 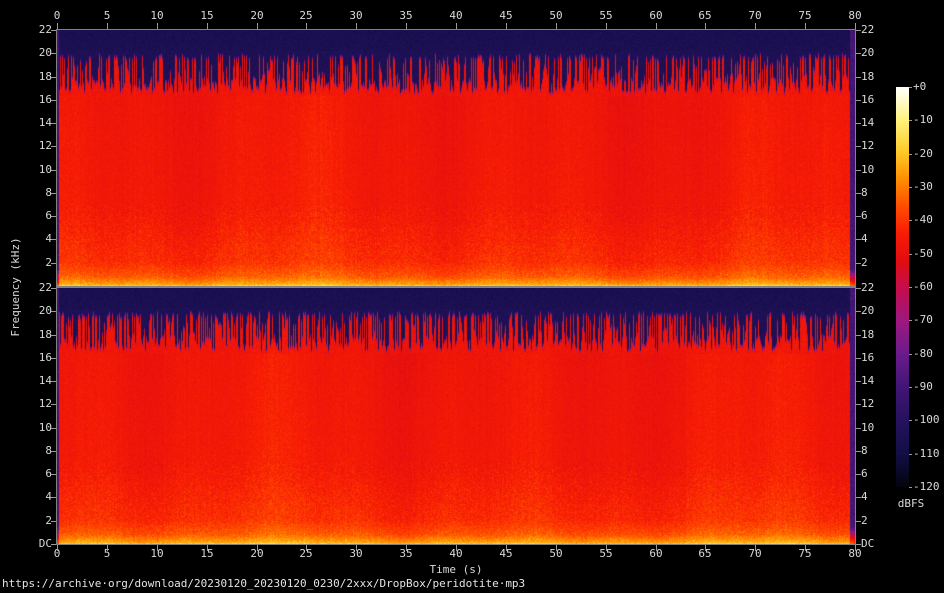 I want to click on colorbar-tick-label: -120, so click(x=926, y=486).